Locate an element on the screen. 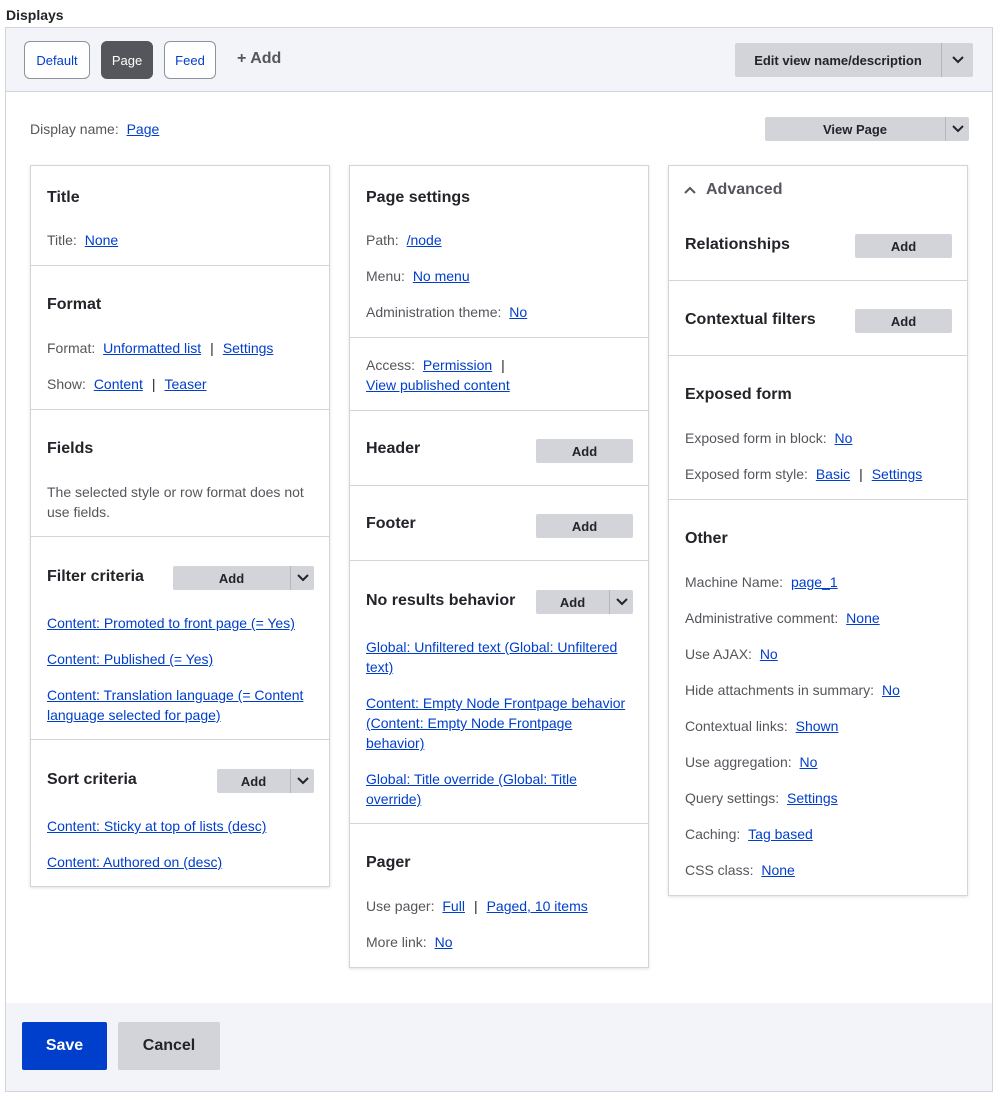 This screenshot has height=1095, width=1000. contextual-links-link: Shown is located at coordinates (817, 726).